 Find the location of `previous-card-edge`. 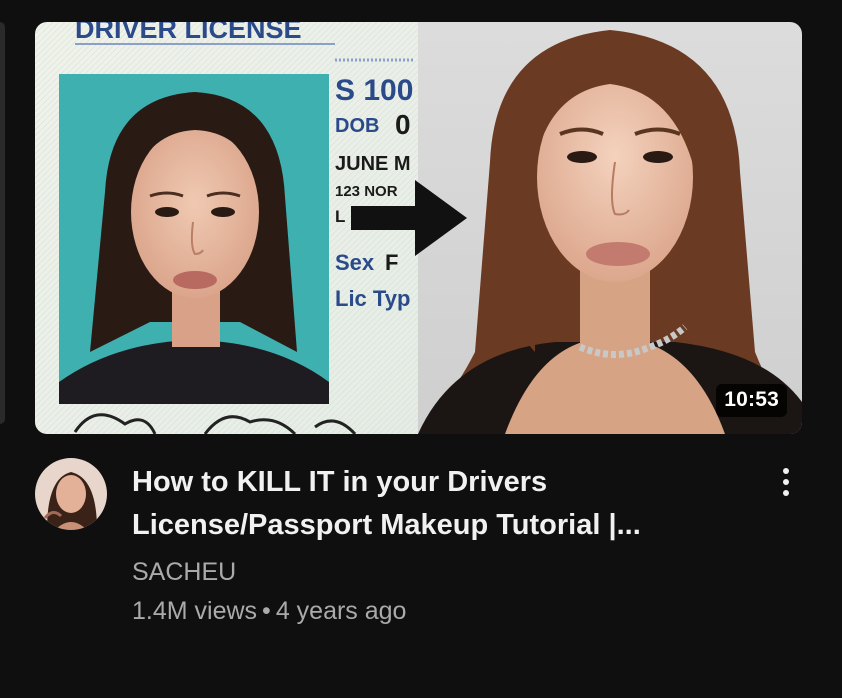

previous-card-edge is located at coordinates (2, 223).